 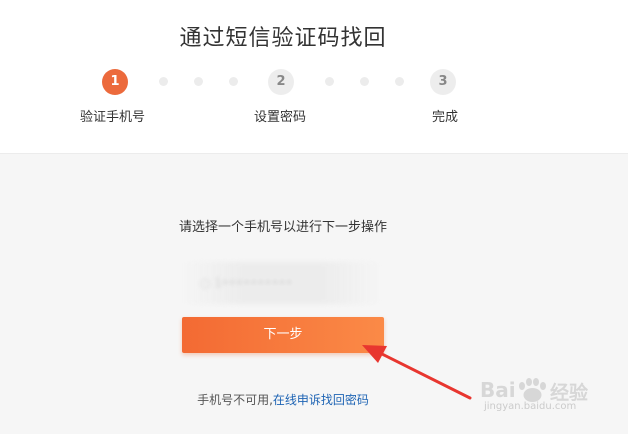 I want to click on annotation-arrow-icon, so click(x=417, y=372).